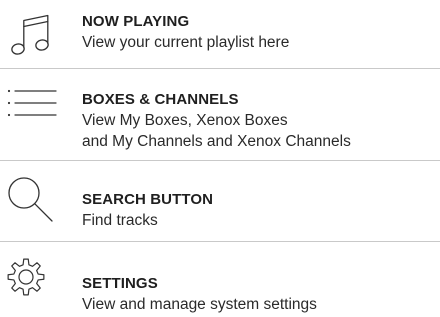  Describe the element at coordinates (33, 279) in the screenshot. I see `gear-icon` at that location.